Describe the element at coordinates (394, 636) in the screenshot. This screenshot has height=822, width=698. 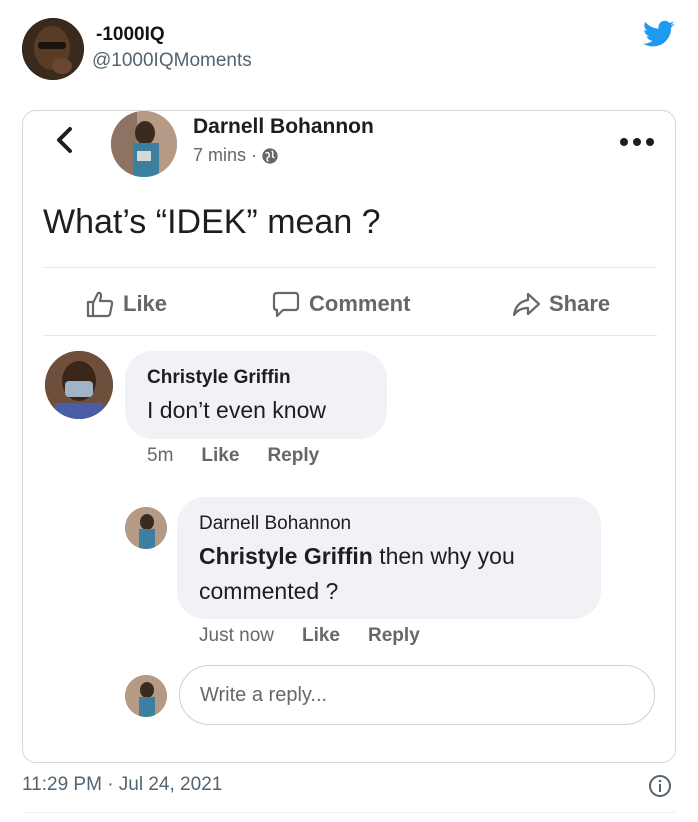
I see `reply-reply-button: Reply` at that location.